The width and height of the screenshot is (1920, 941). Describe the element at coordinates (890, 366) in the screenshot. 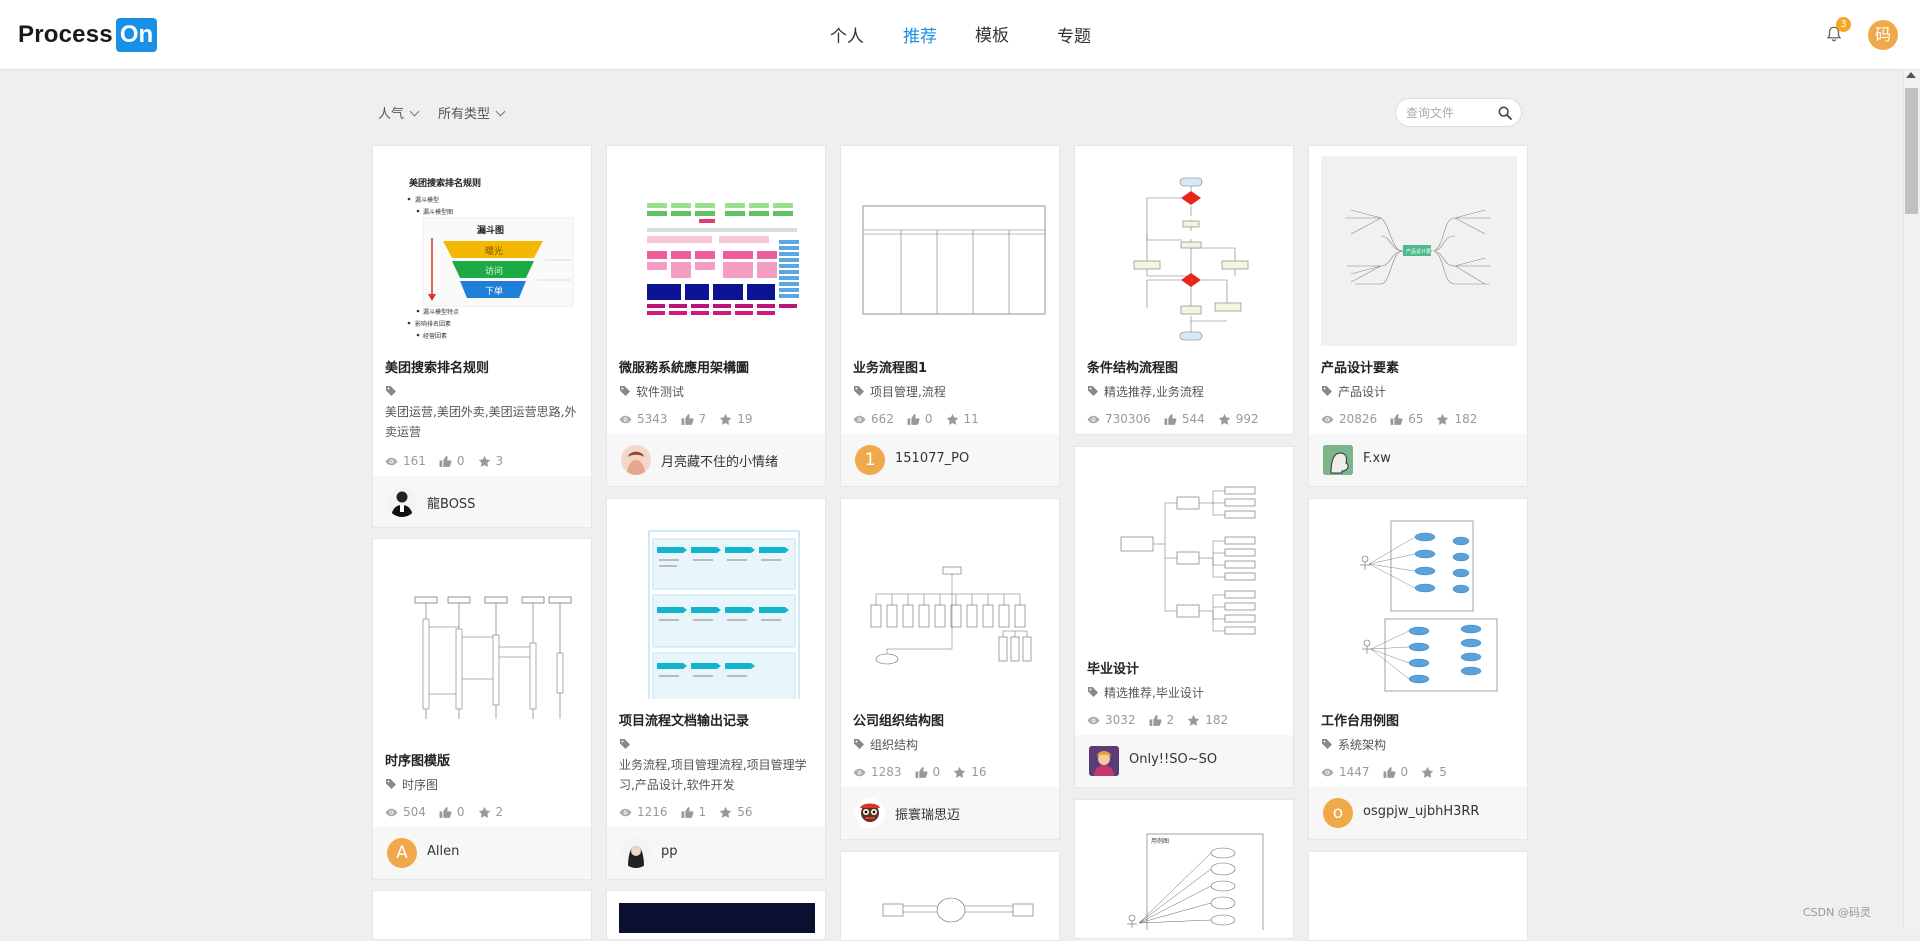

I see `card-title: 业务流程图1` at that location.